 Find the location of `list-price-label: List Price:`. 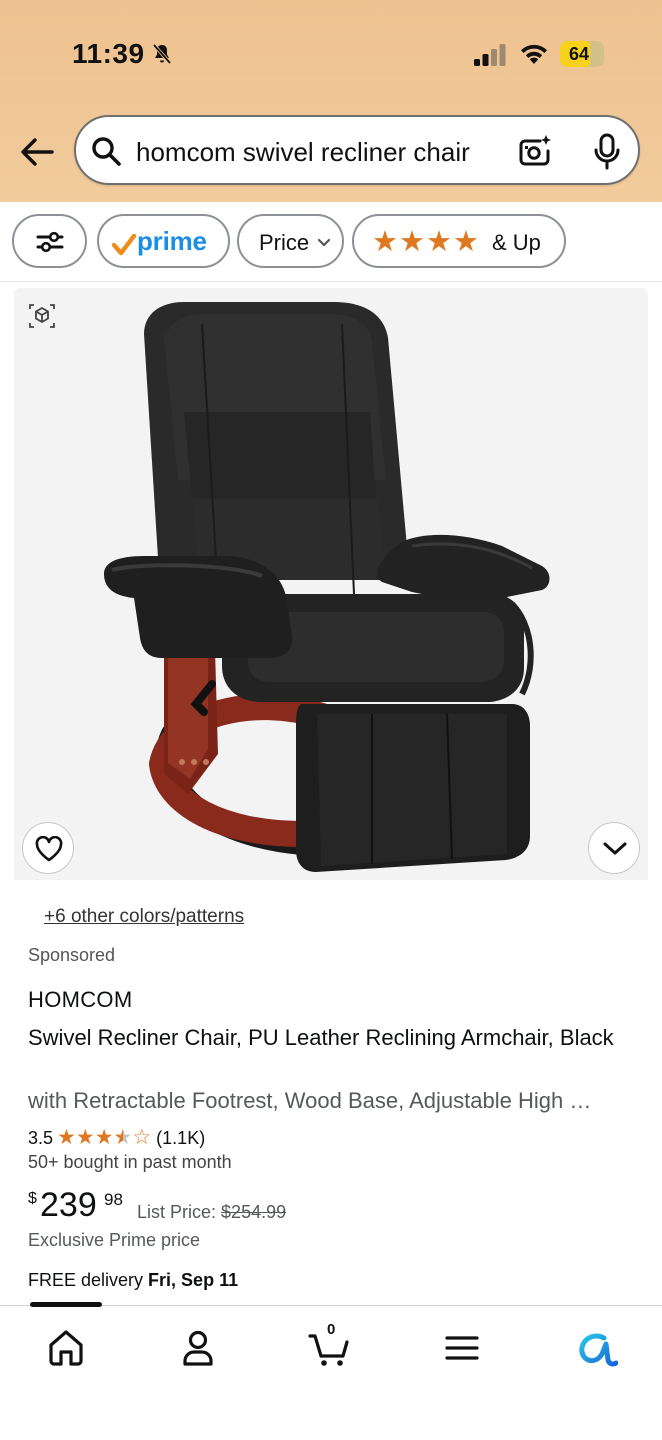

list-price-label: List Price: is located at coordinates (177, 1212).